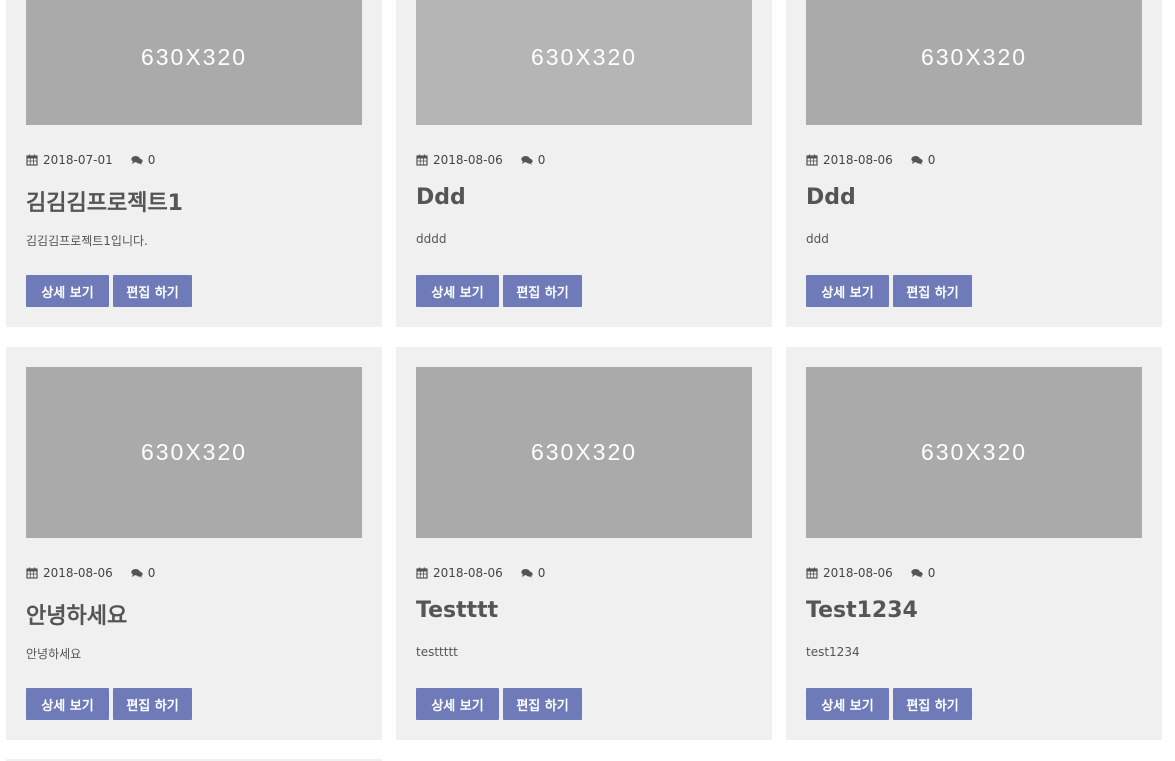 This screenshot has width=1175, height=761. What do you see at coordinates (431, 239) in the screenshot?
I see `project-description: dddd` at bounding box center [431, 239].